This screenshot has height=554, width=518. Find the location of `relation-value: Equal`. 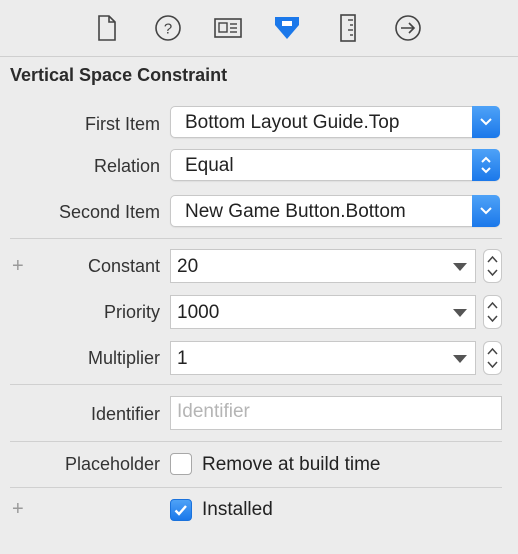

relation-value: Equal is located at coordinates (209, 165).